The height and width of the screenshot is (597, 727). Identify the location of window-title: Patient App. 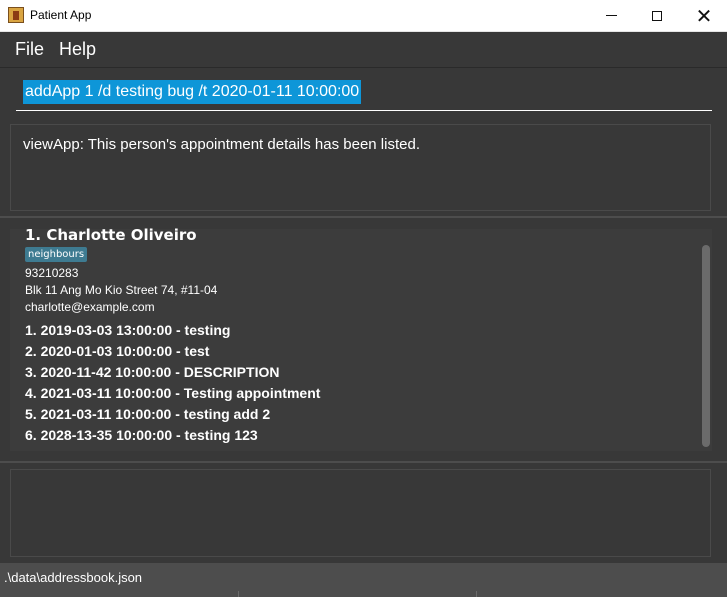
(61, 15).